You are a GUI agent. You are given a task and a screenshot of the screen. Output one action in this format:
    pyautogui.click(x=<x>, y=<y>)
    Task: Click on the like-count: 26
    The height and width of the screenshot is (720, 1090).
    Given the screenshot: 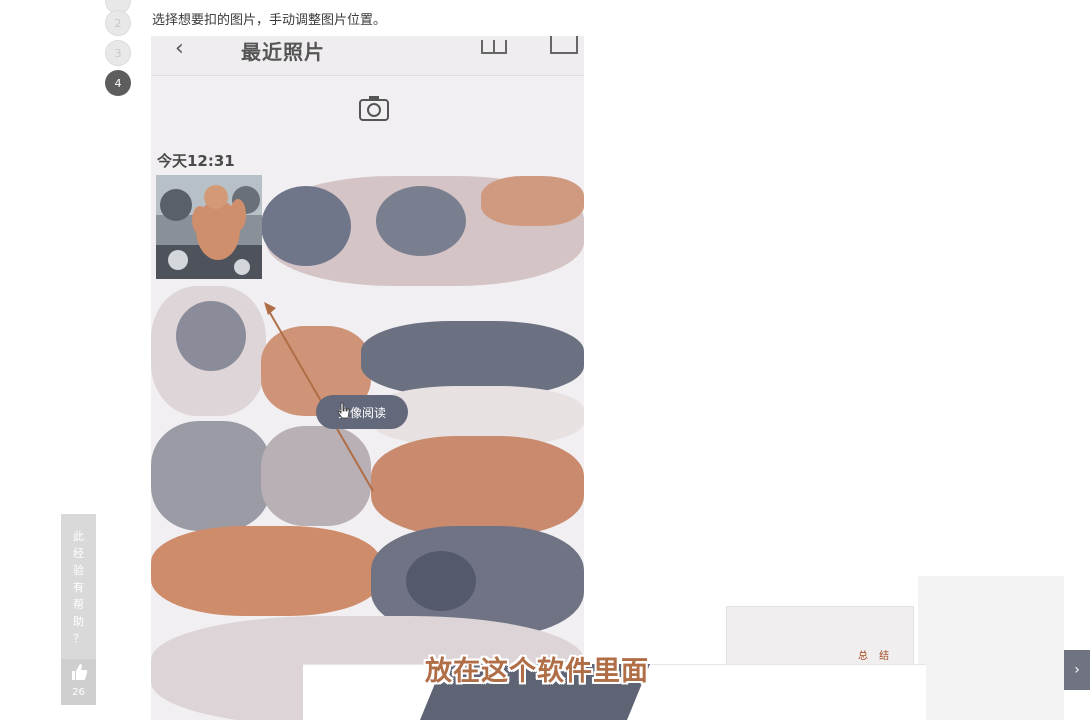 What is the action you would take?
    pyautogui.click(x=78, y=692)
    